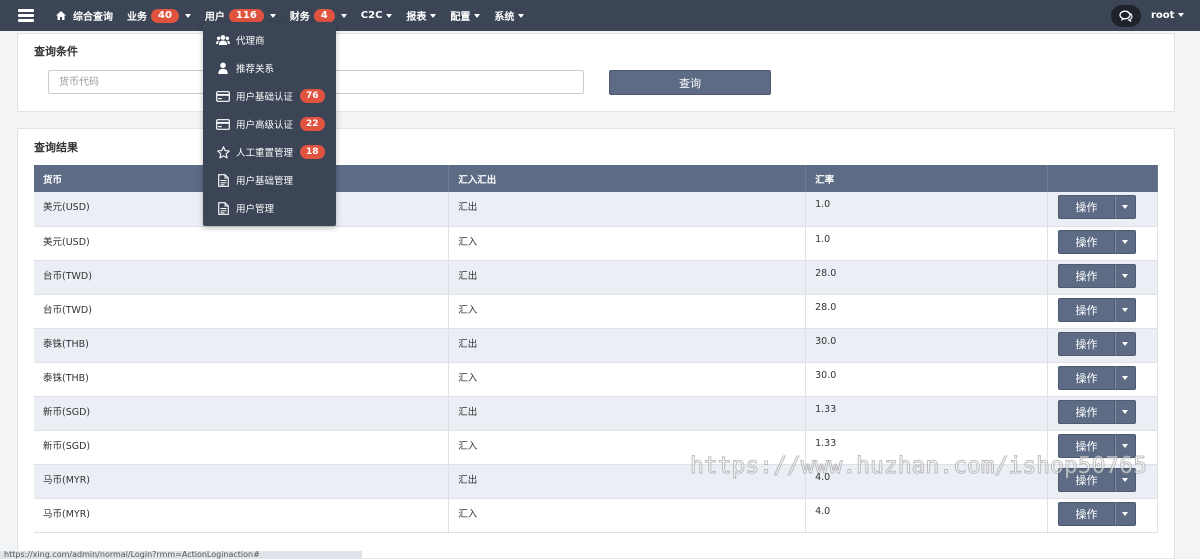 The width and height of the screenshot is (1200, 559). Describe the element at coordinates (312, 96) in the screenshot. I see `count-badge: 76` at that location.